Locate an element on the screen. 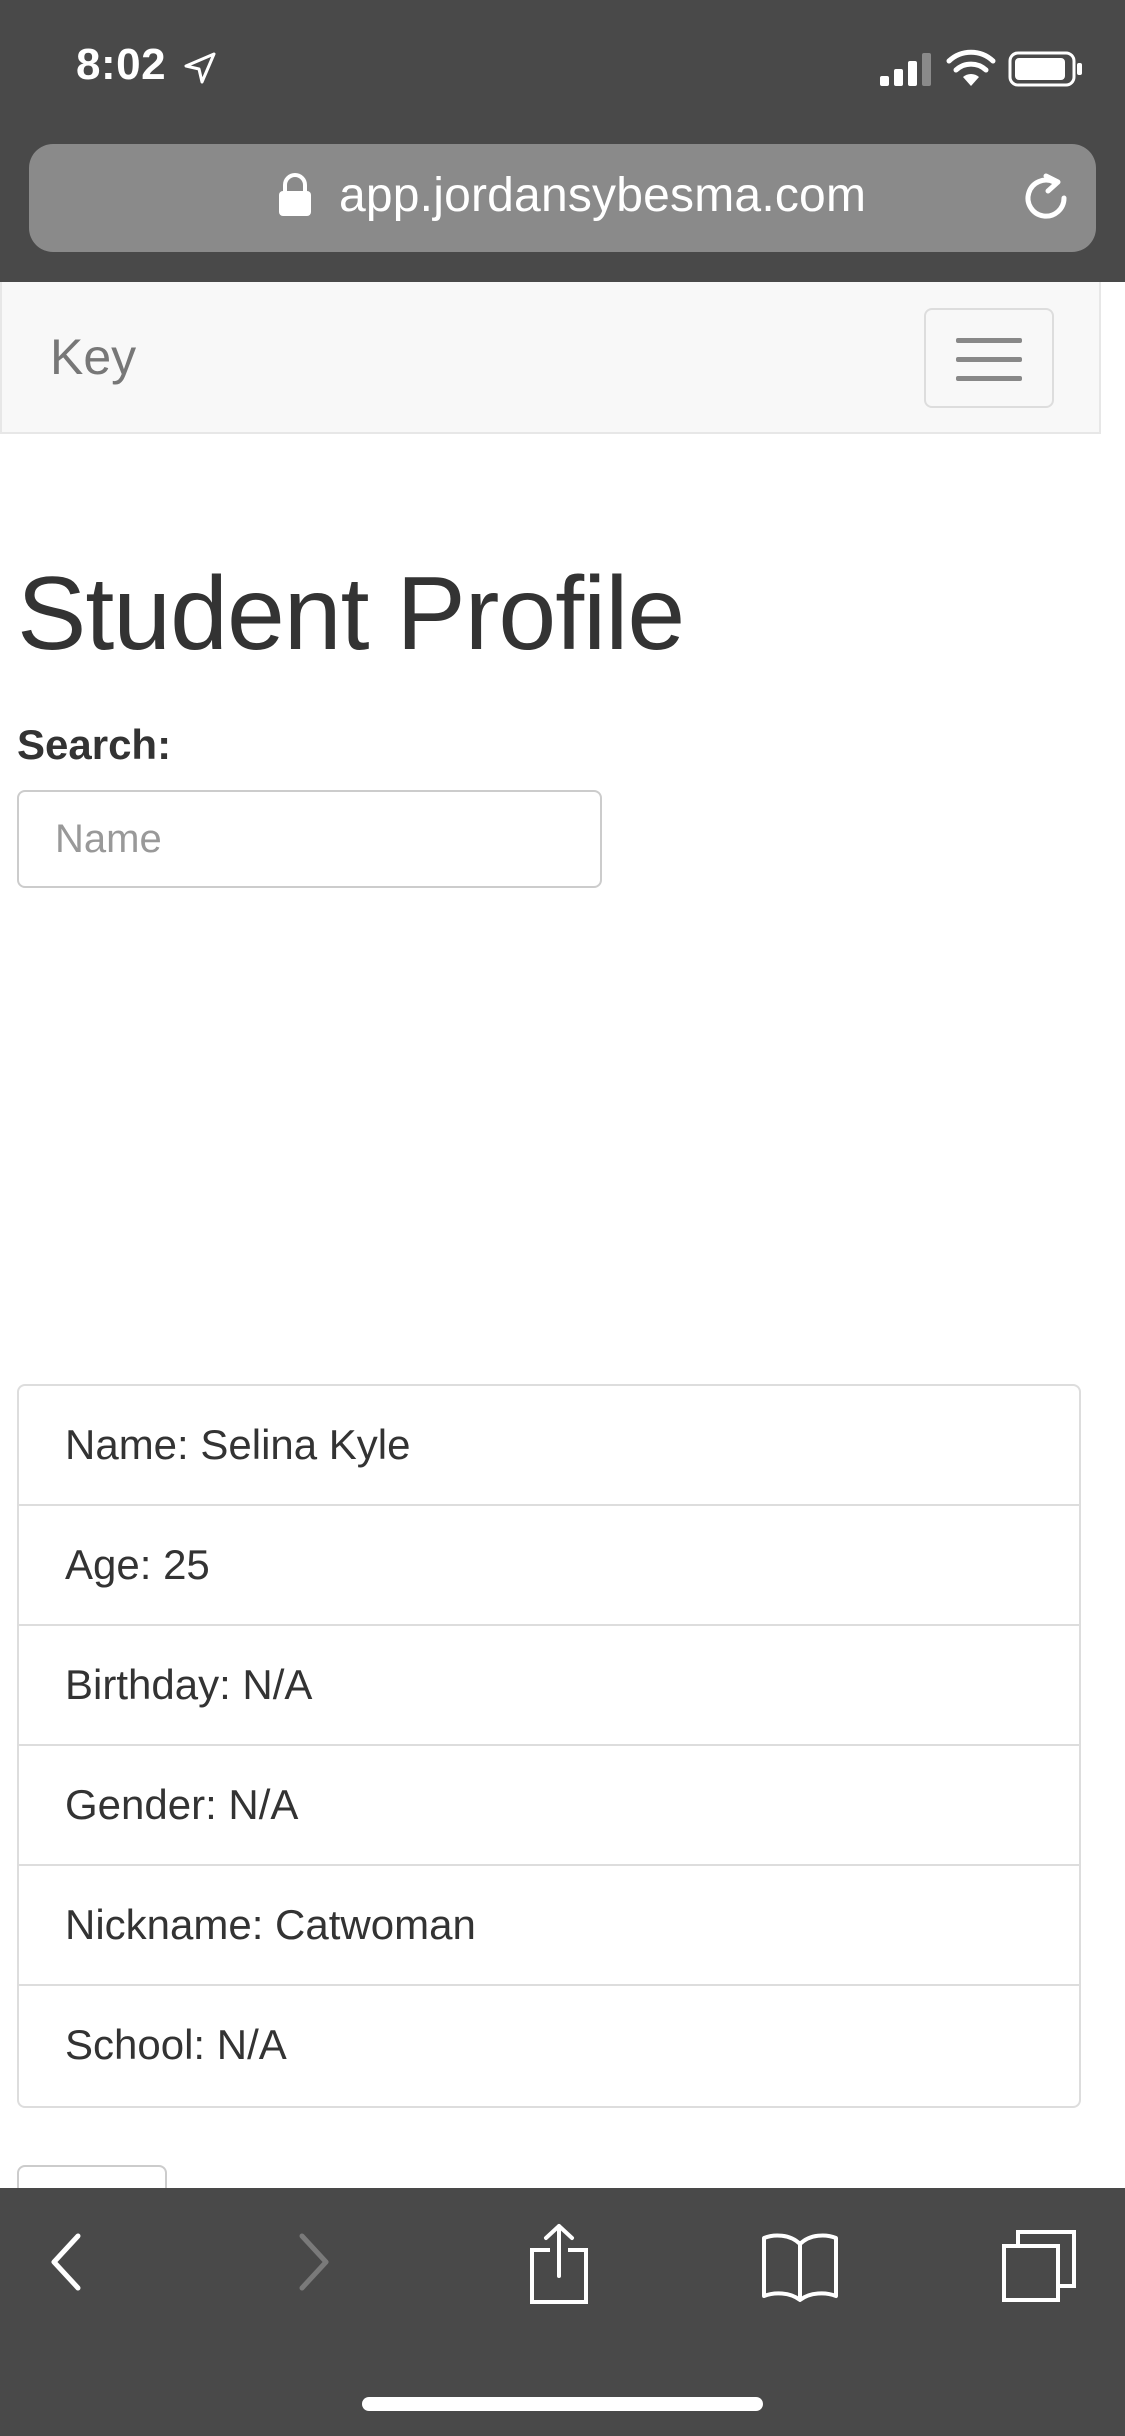 Image resolution: width=1125 pixels, height=2436 pixels. profile-item-age: Age: 25 is located at coordinates (549, 1566).